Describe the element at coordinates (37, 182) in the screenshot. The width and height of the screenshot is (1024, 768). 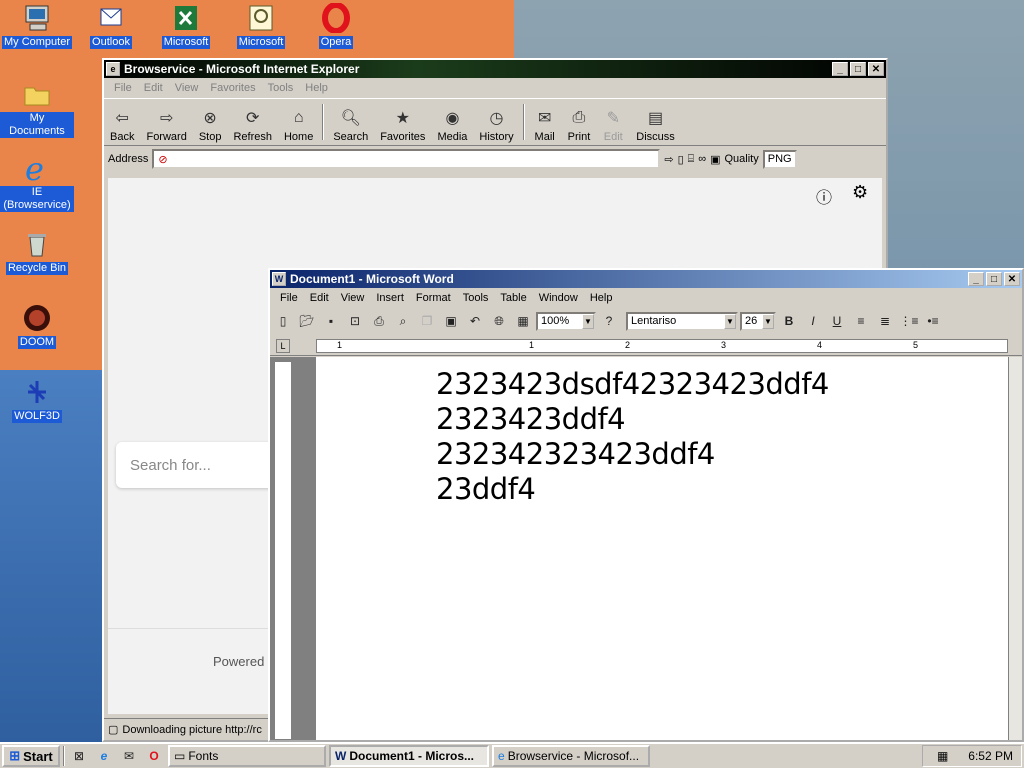
I see `desktop-icon-ie-browservice: e IE (Browservice)` at that location.